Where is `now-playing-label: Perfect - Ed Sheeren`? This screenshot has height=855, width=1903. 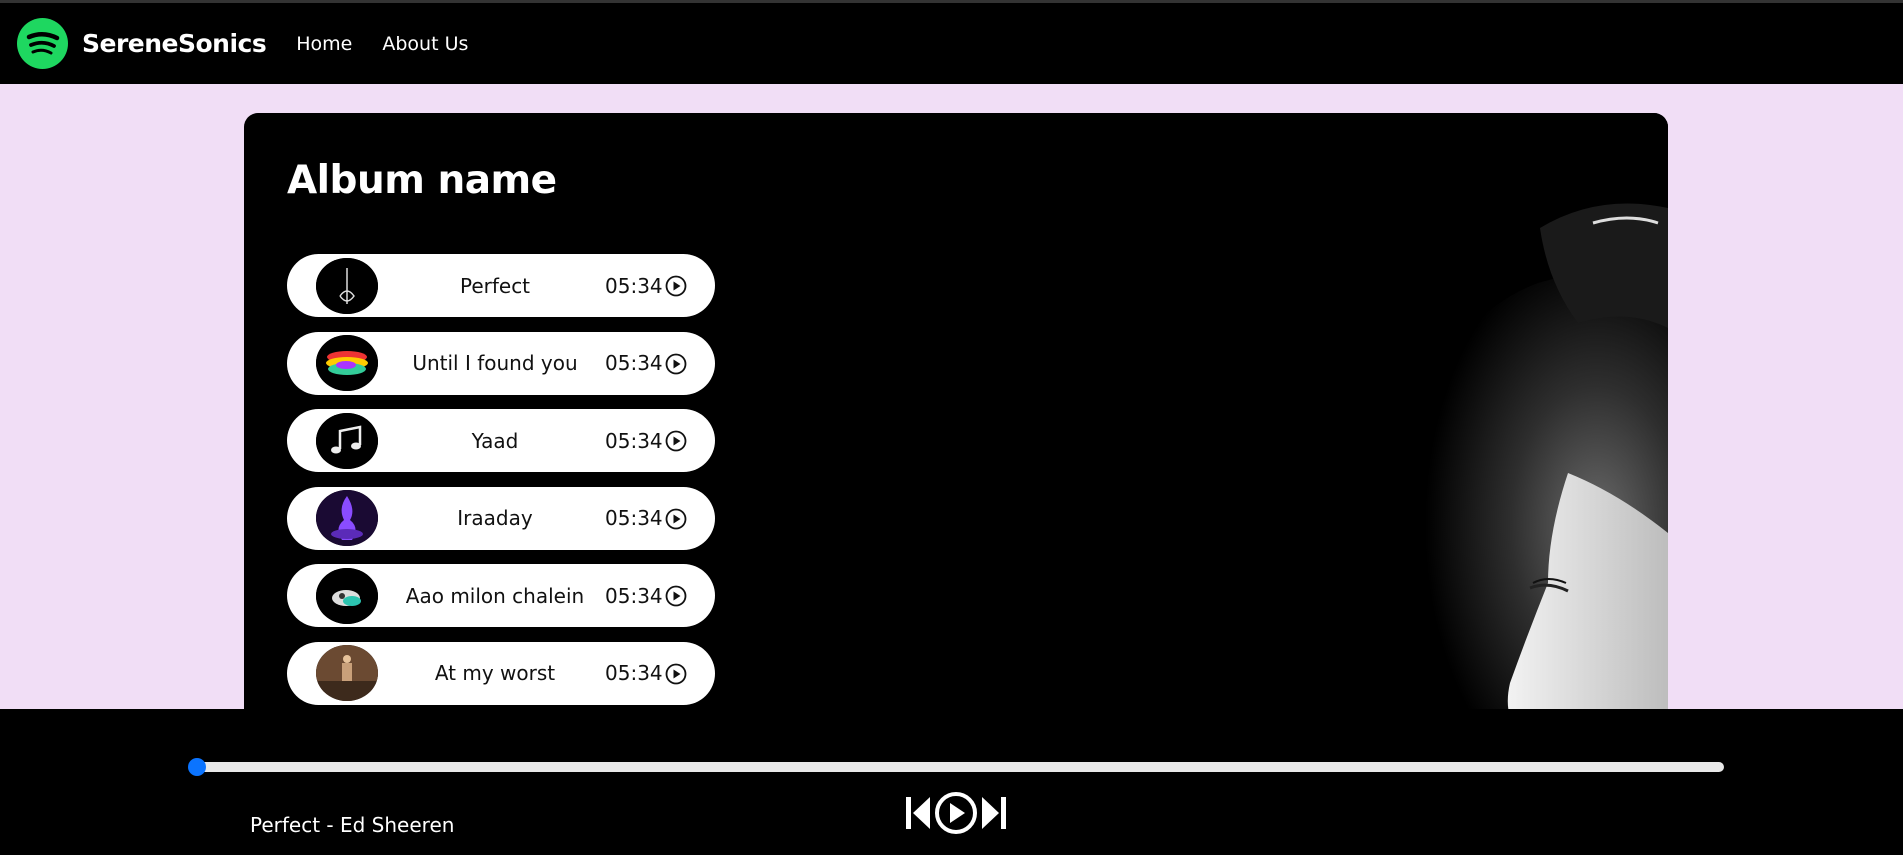 now-playing-label: Perfect - Ed Sheeren is located at coordinates (352, 825).